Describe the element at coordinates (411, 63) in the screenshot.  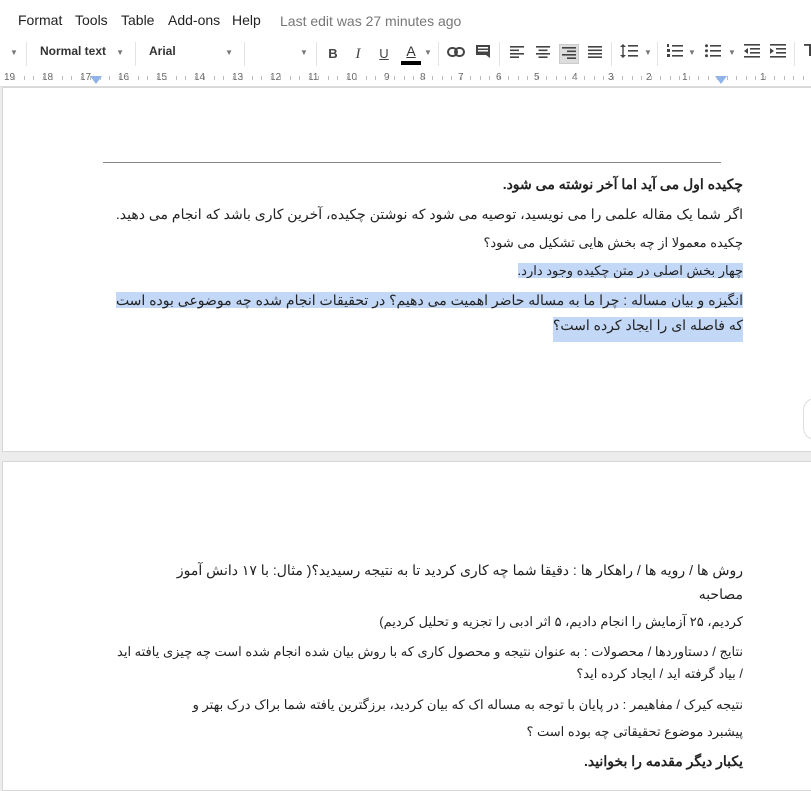
I see `text-color-swatch` at that location.